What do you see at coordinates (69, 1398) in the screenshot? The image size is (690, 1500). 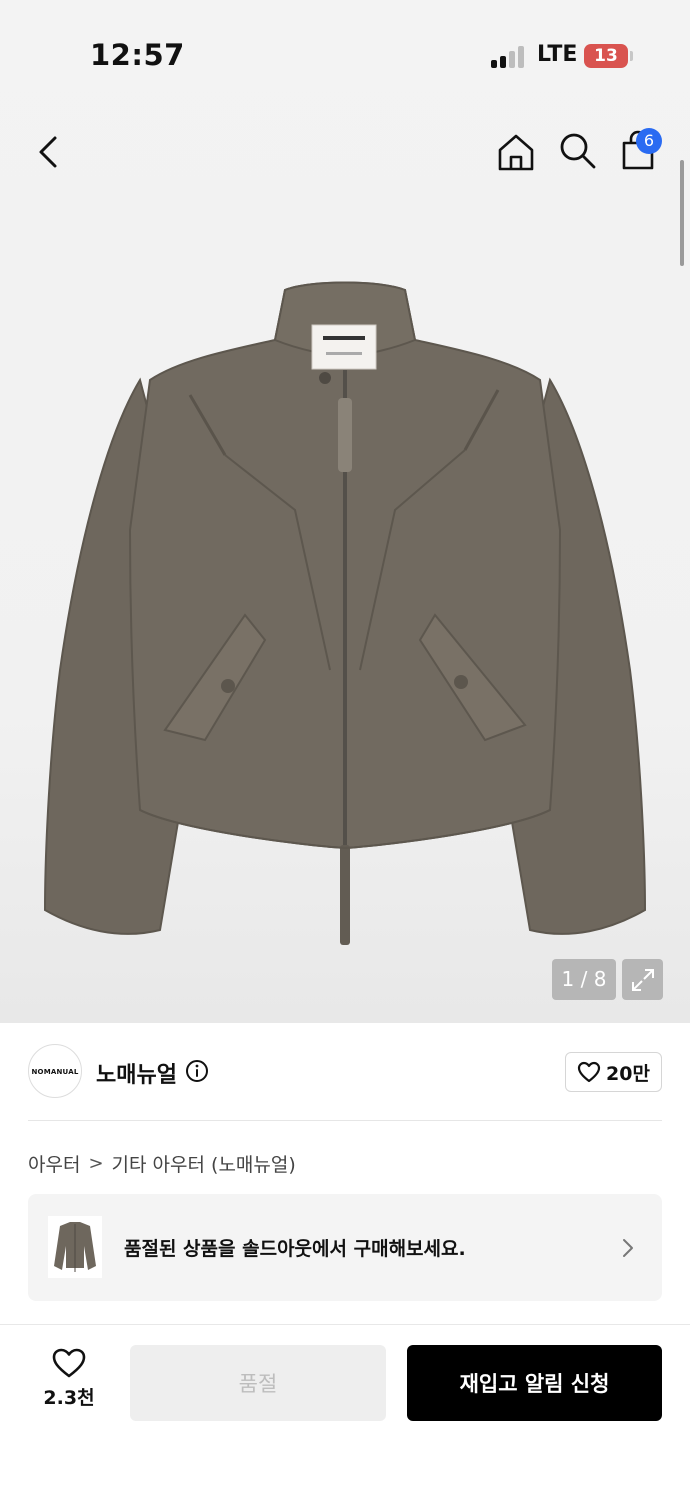 I see `wishlist-count: 2.3천` at bounding box center [69, 1398].